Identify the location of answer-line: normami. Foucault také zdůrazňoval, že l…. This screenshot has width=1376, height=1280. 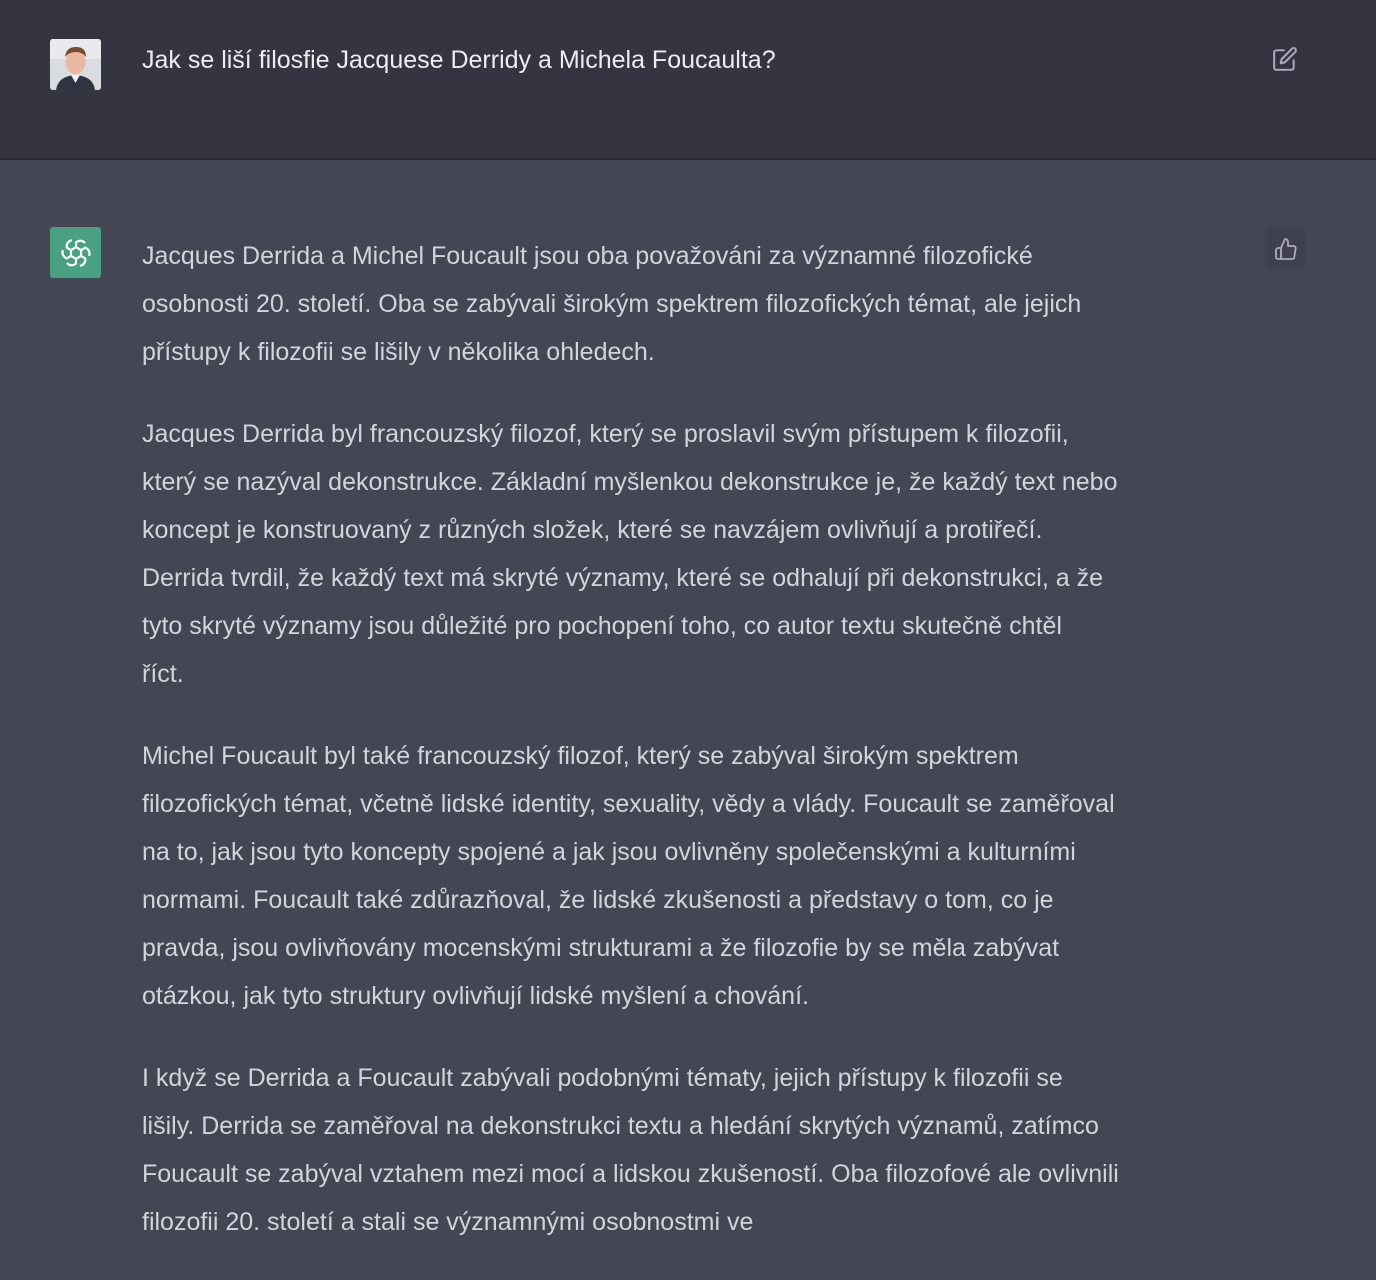
(598, 900).